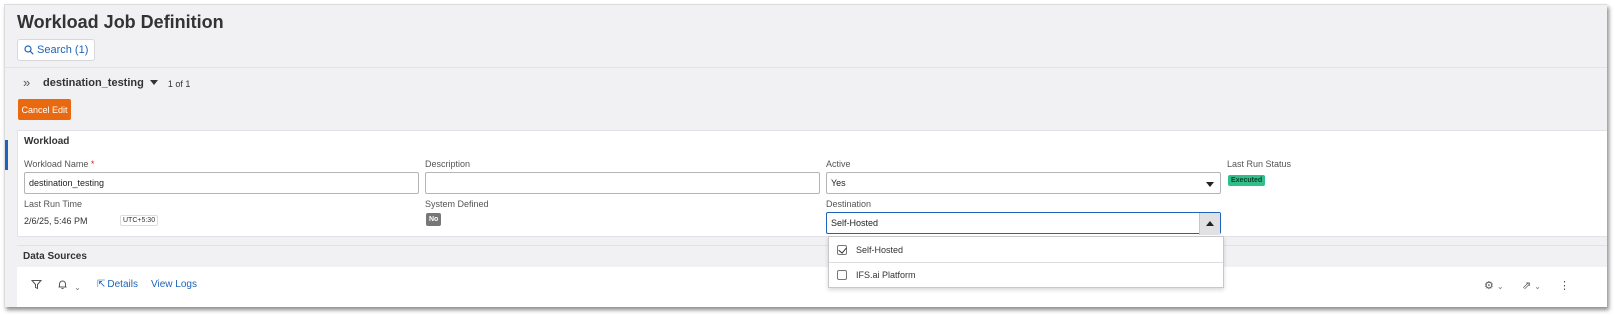 This screenshot has width=1615, height=315. I want to click on details-button: ⇱ Details, so click(117, 284).